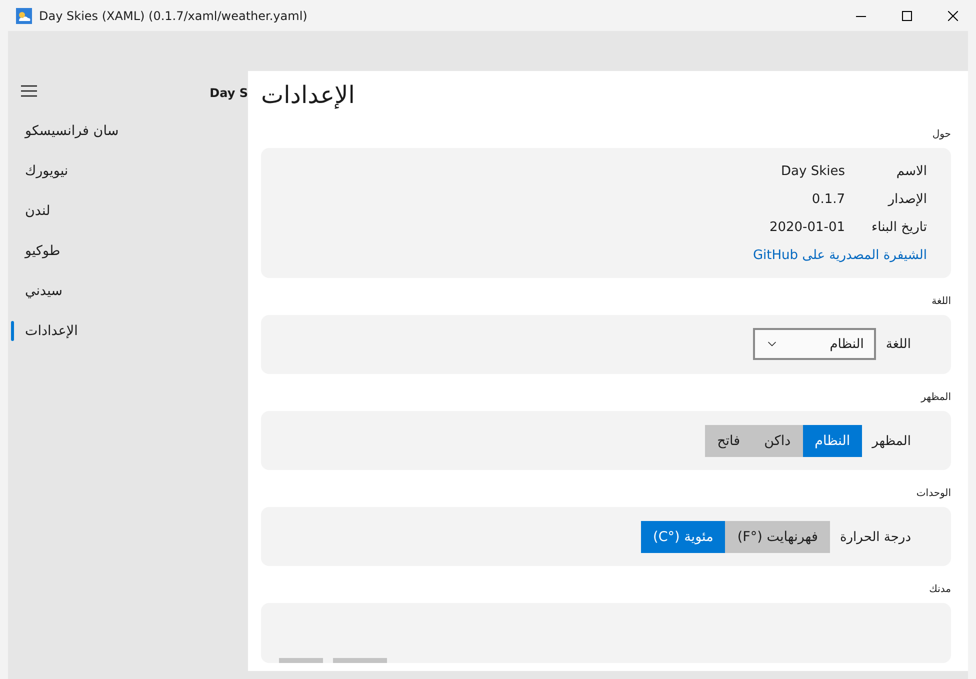 The image size is (976, 679). What do you see at coordinates (953, 15) in the screenshot?
I see `close-icon` at bounding box center [953, 15].